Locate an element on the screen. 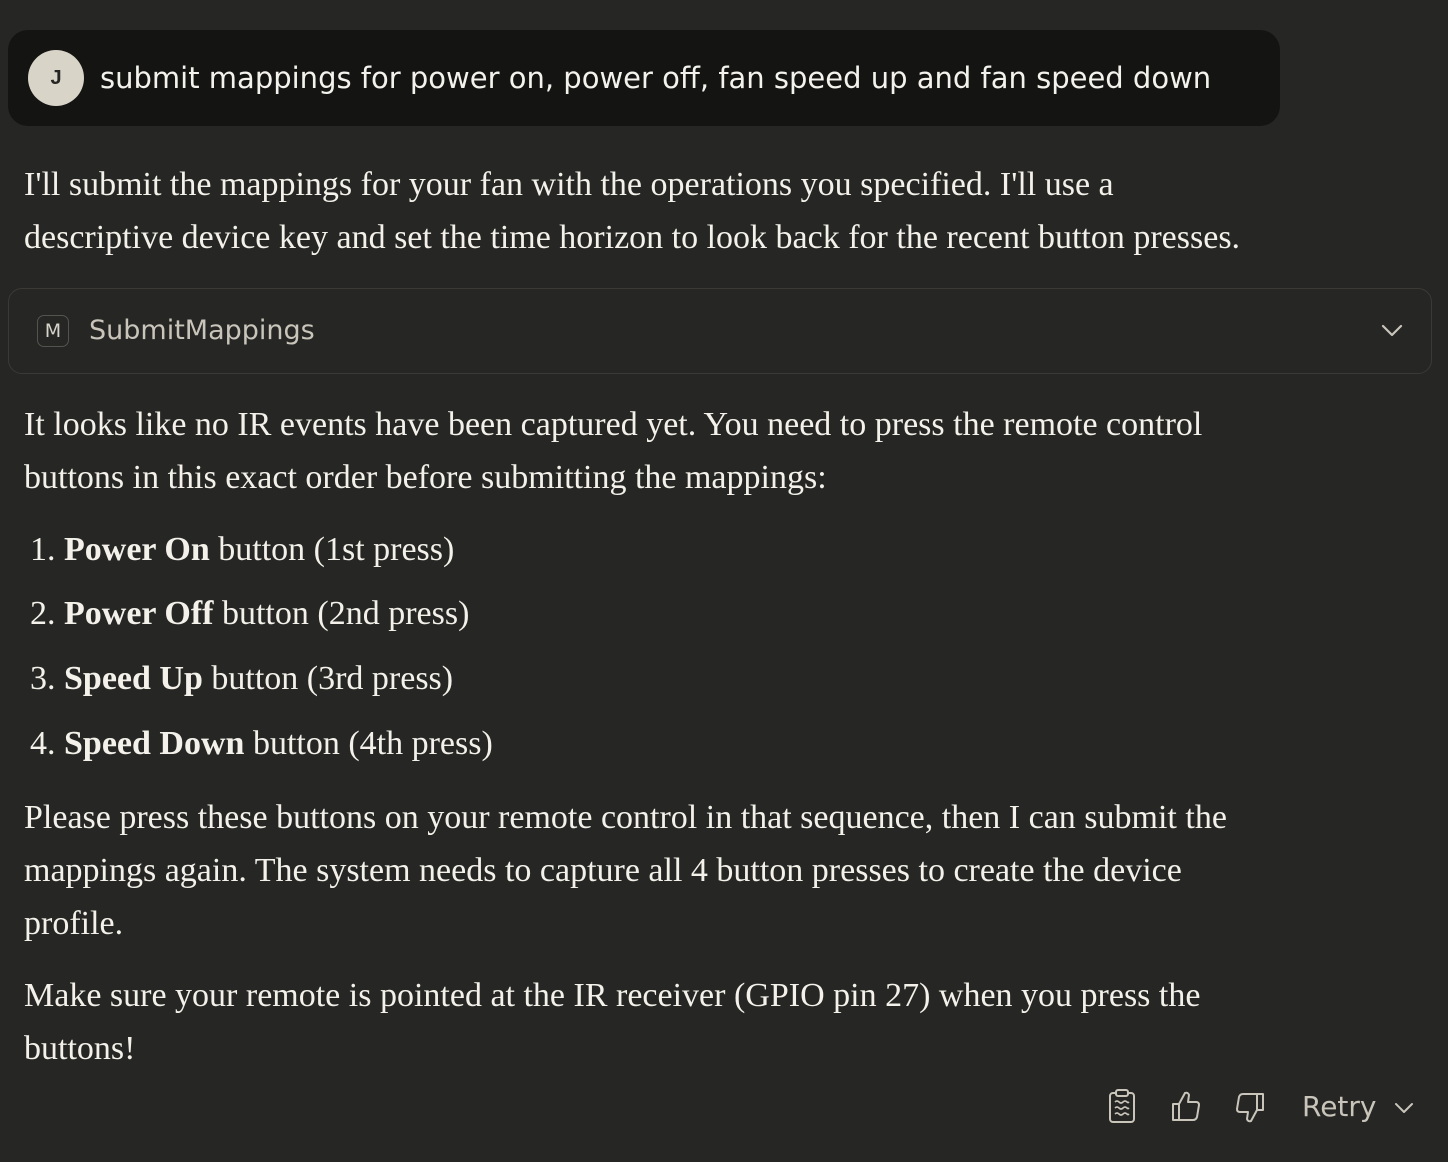 The image size is (1448, 1162). tool-badge: M is located at coordinates (53, 331).